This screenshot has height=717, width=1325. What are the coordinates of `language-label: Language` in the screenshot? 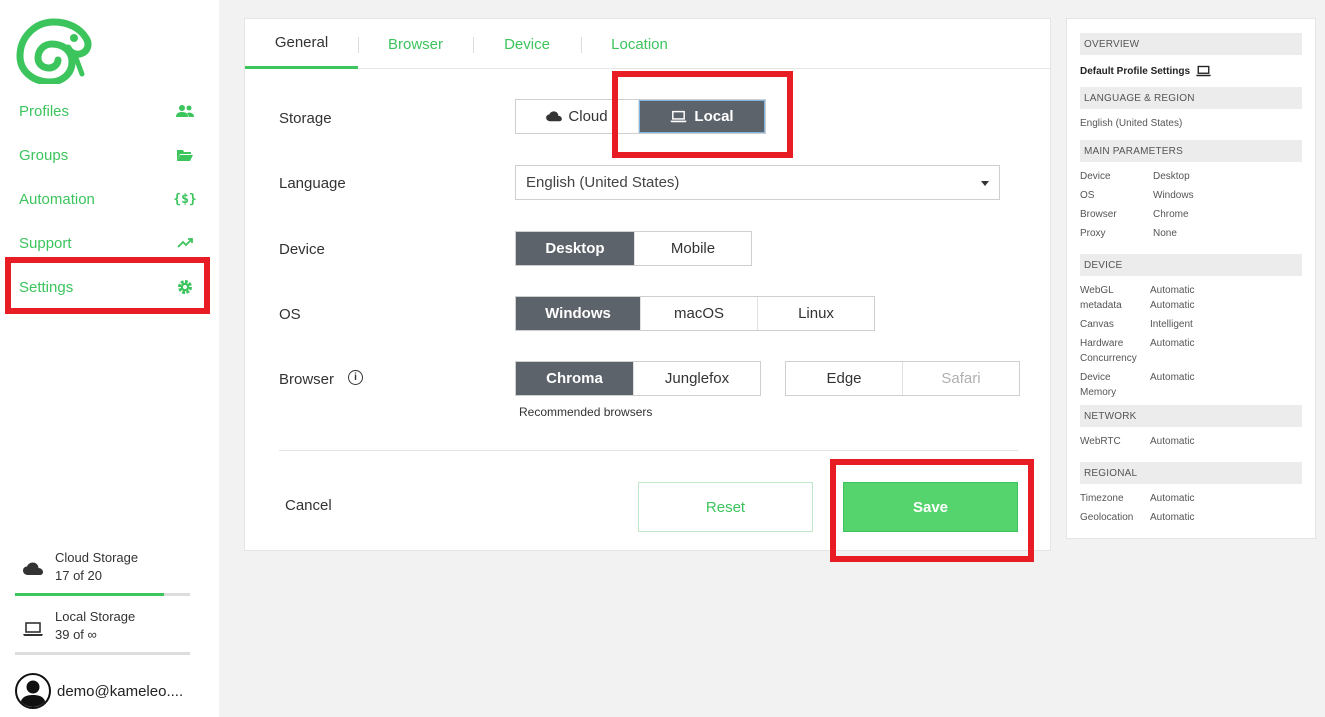 It's located at (312, 183).